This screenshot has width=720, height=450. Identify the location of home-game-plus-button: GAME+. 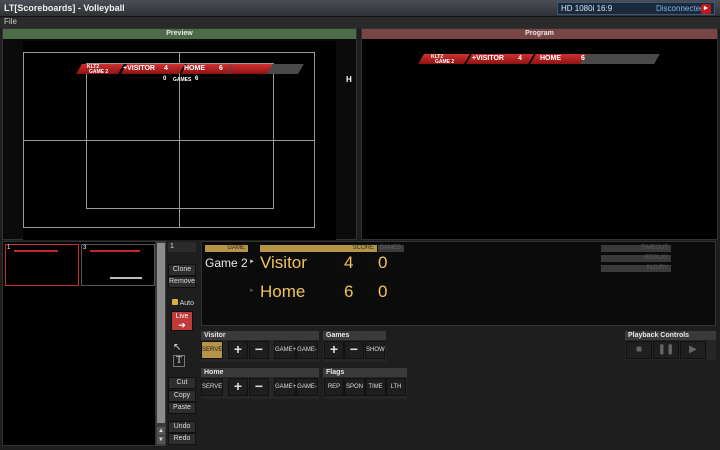
(285, 387).